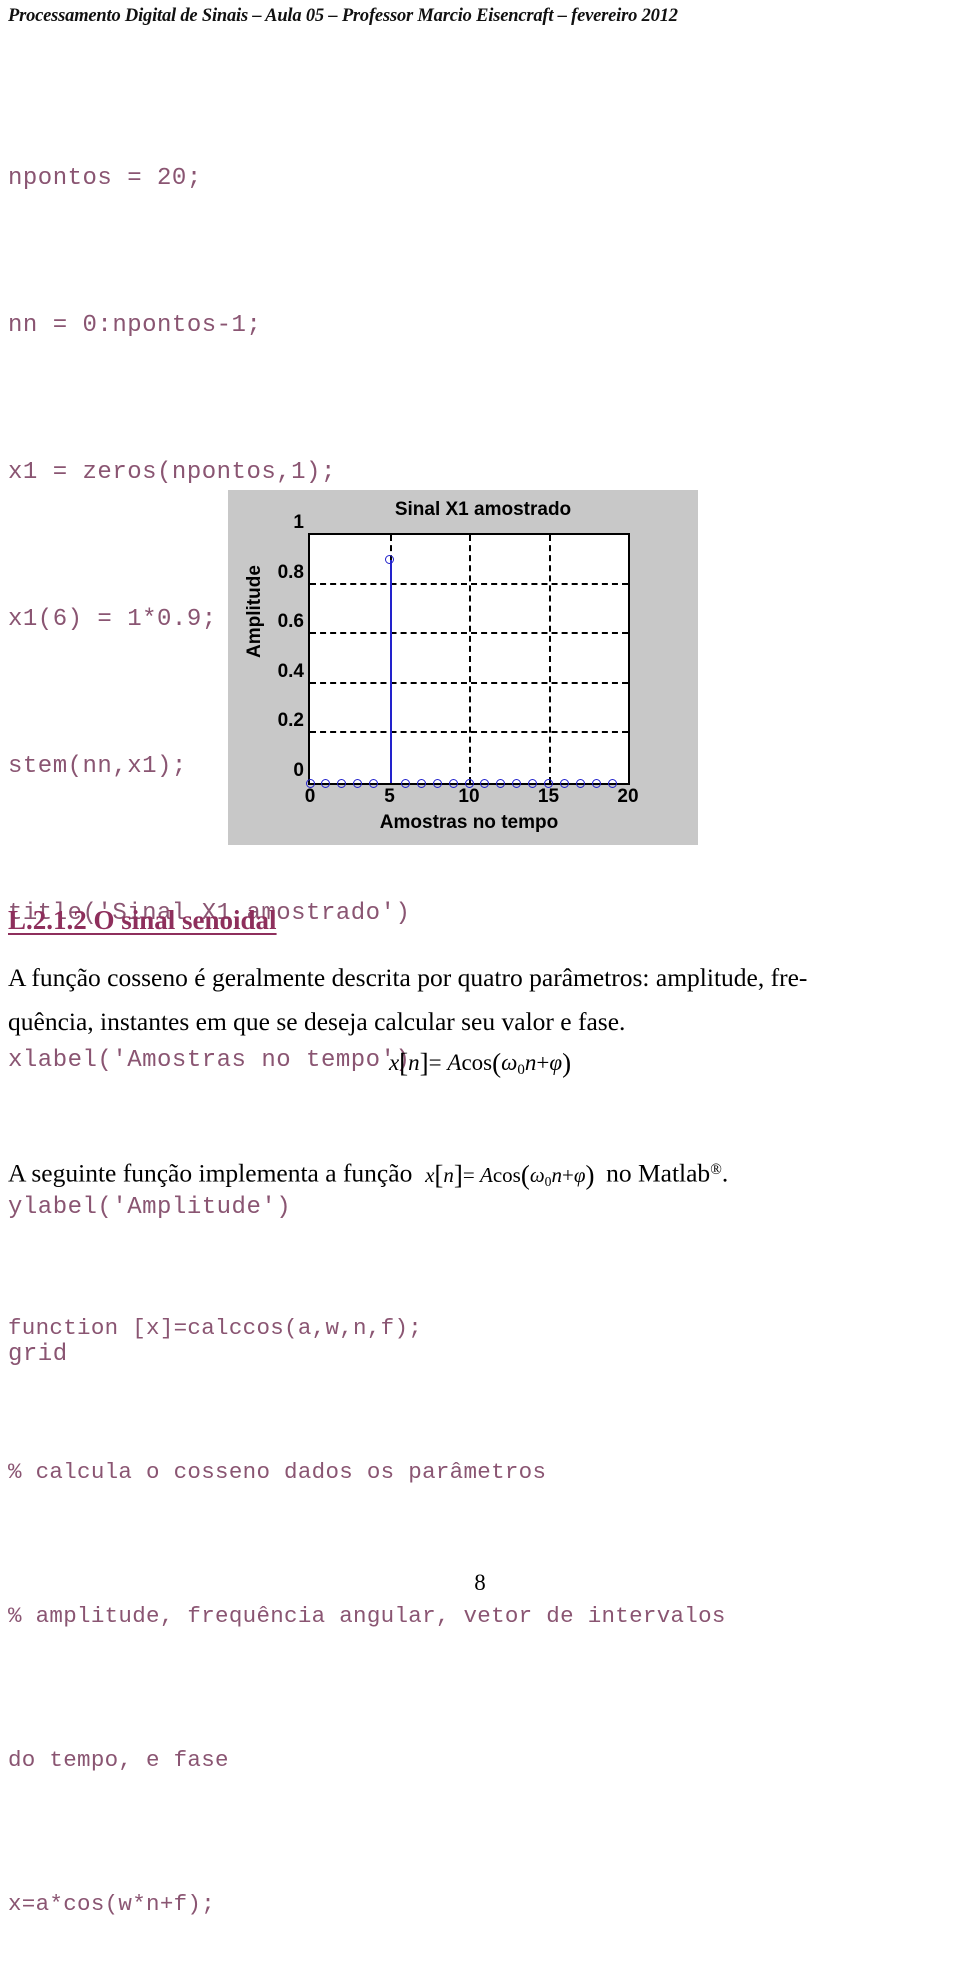 The width and height of the screenshot is (960, 1976). What do you see at coordinates (468, 1174) in the screenshot?
I see `inline-eq-equals: =` at bounding box center [468, 1174].